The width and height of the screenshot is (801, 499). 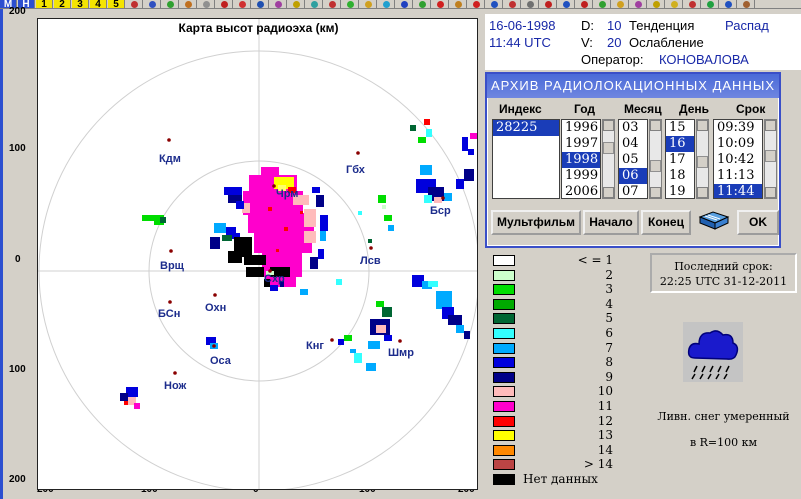 I want to click on list-item-day: 16, so click(x=680, y=144).